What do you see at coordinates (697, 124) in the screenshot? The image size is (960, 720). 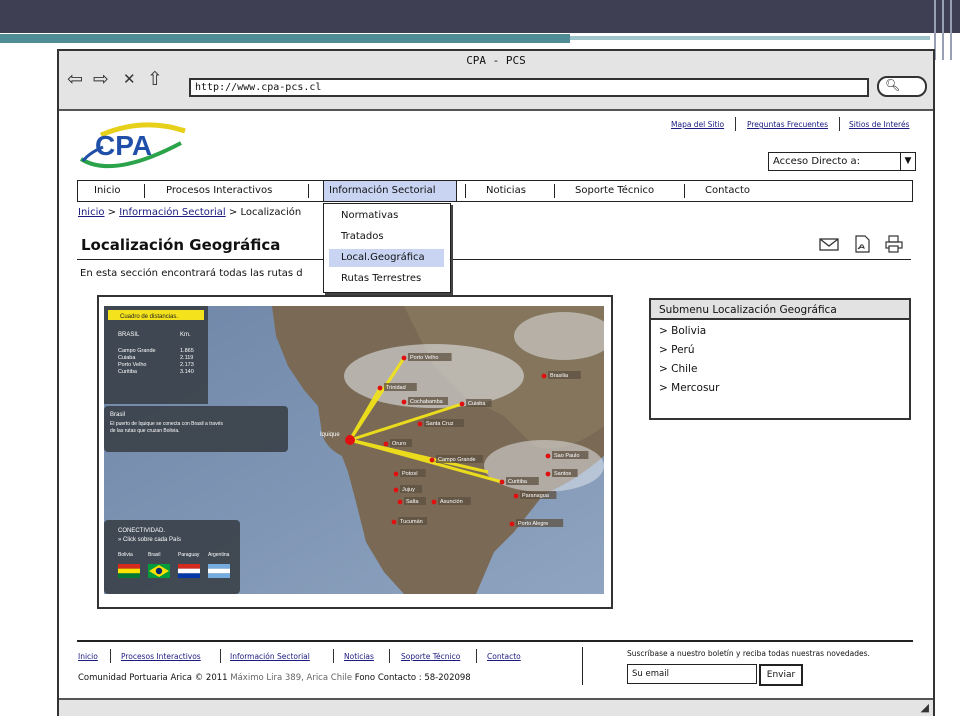 I see `site-map-link: Mapa del Sitio` at bounding box center [697, 124].